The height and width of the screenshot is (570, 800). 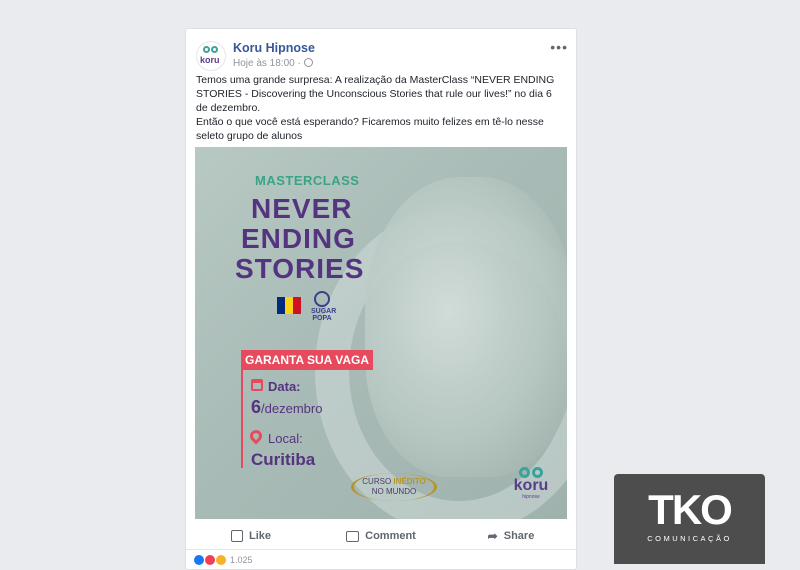 I want to click on date-value: 6/dezembro, so click(x=286, y=407).